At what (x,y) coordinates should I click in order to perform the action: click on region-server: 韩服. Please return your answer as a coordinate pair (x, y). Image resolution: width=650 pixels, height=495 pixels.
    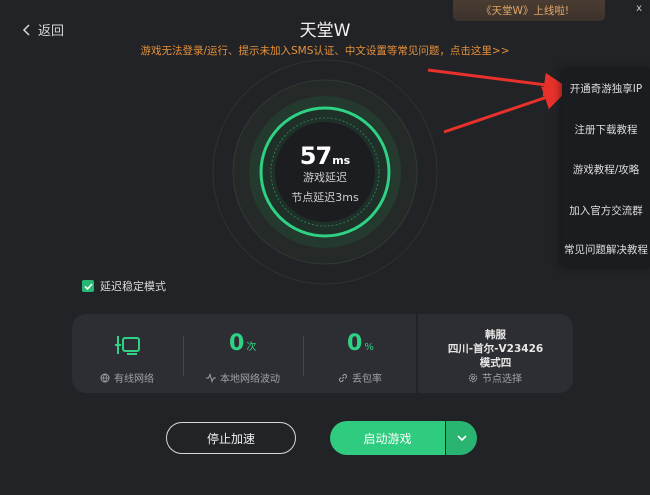
    Looking at the image, I should click on (495, 335).